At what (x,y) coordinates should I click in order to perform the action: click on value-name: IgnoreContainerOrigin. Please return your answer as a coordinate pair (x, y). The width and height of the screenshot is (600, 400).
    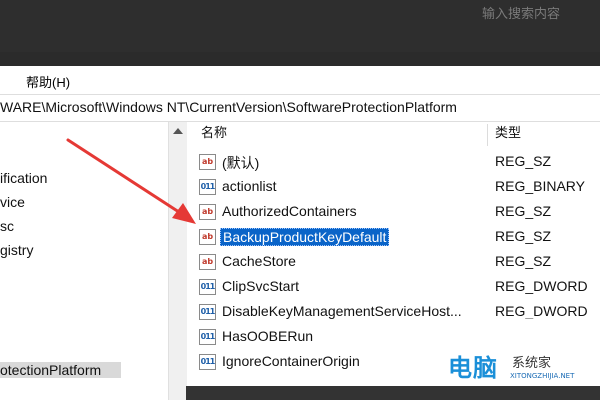
    Looking at the image, I should click on (291, 361).